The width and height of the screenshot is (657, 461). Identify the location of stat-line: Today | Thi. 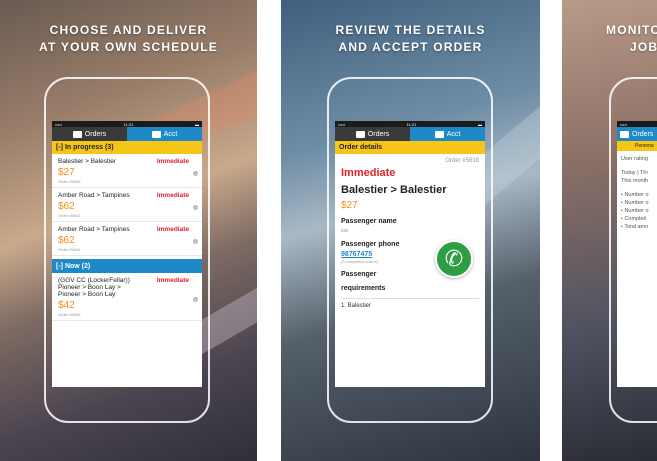
(634, 173).